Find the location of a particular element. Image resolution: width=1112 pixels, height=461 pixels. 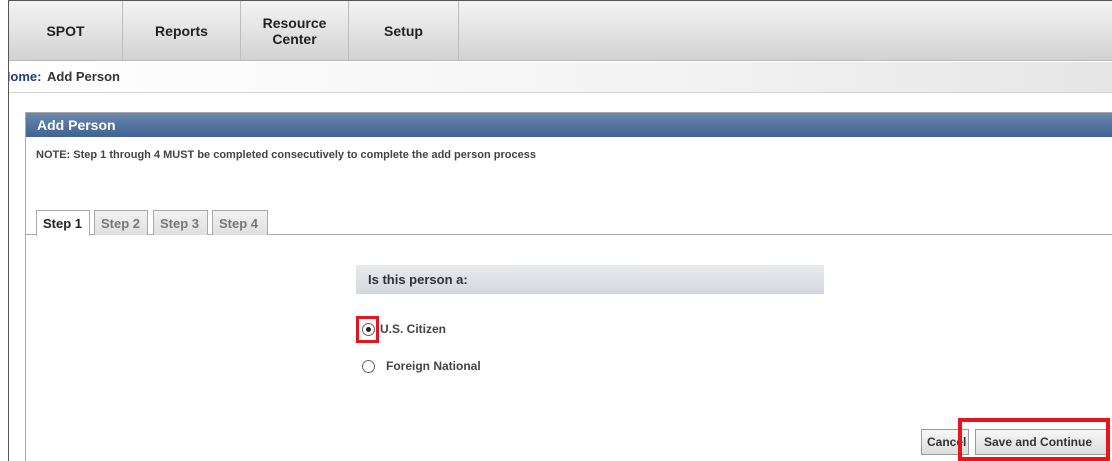

radio-foreign-national is located at coordinates (368, 366).